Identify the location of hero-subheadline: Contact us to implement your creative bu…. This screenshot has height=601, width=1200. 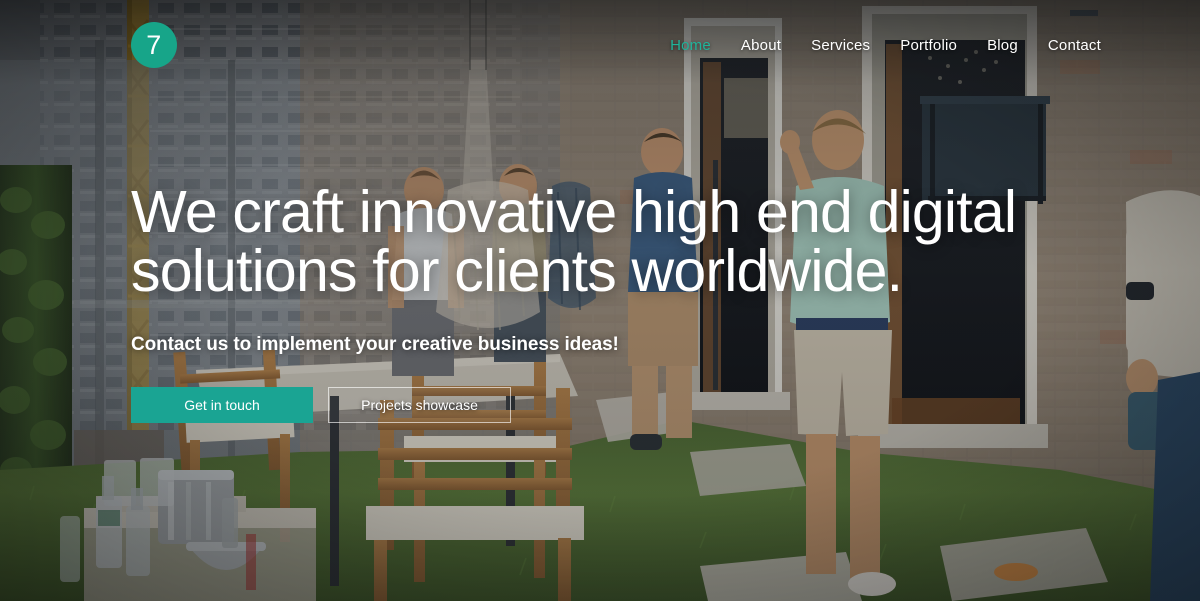
(375, 344).